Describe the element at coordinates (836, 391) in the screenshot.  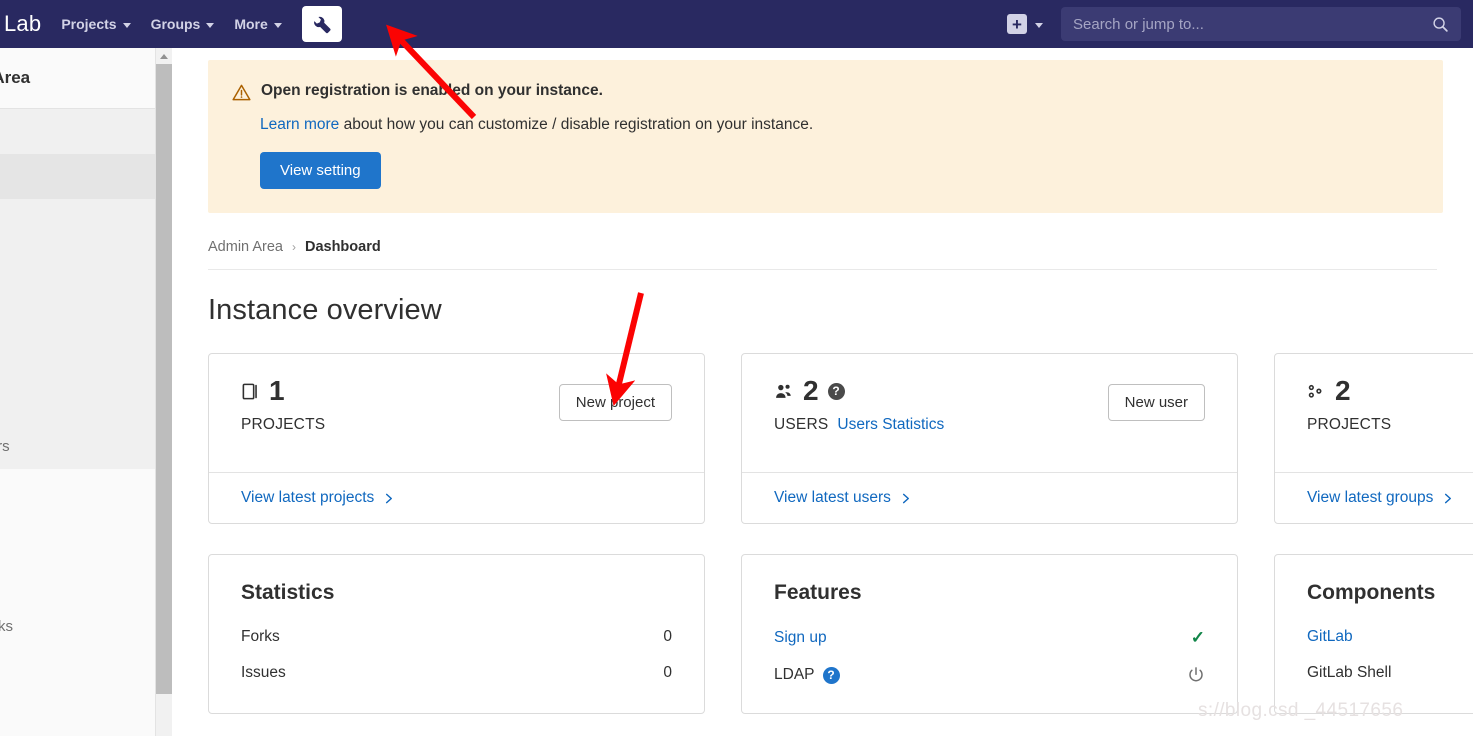
I see `users-help-icon: ?` at that location.